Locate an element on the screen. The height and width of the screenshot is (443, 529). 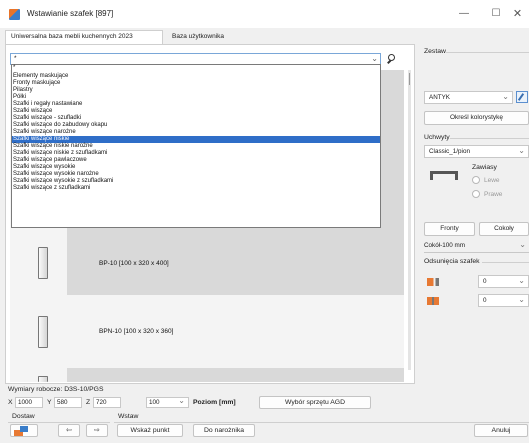
poziom-label: Poziom [mm] is located at coordinates (214, 402).